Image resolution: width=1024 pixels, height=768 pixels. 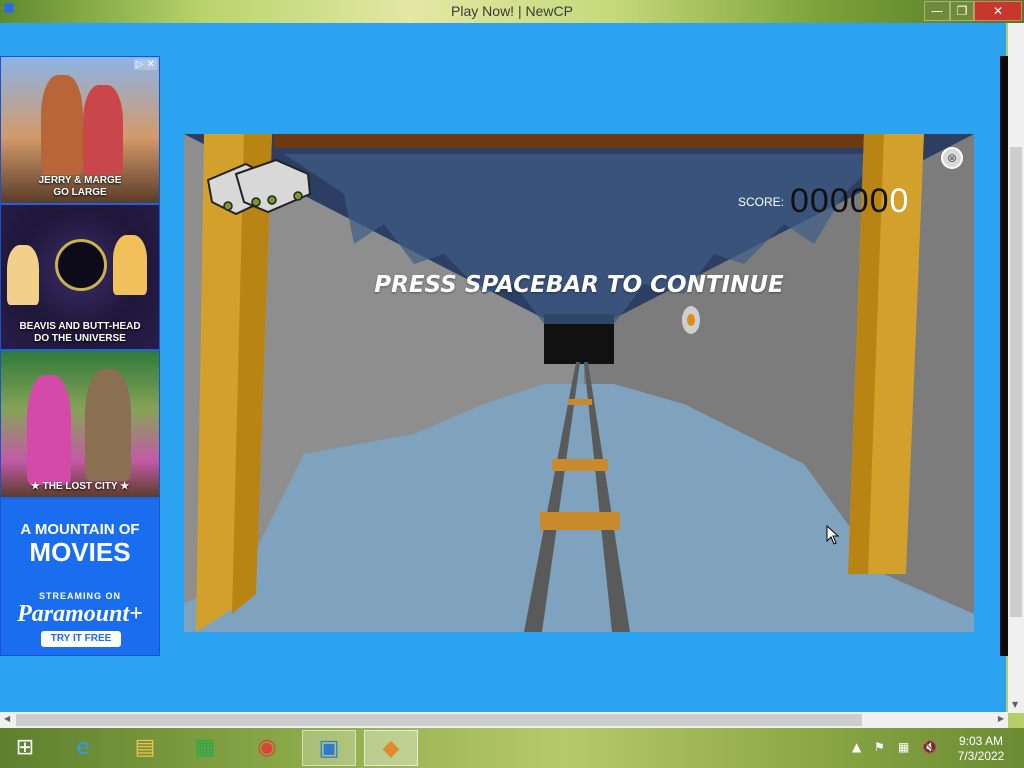 I want to click on tray-expand-icon: ▲, so click(x=856, y=747).